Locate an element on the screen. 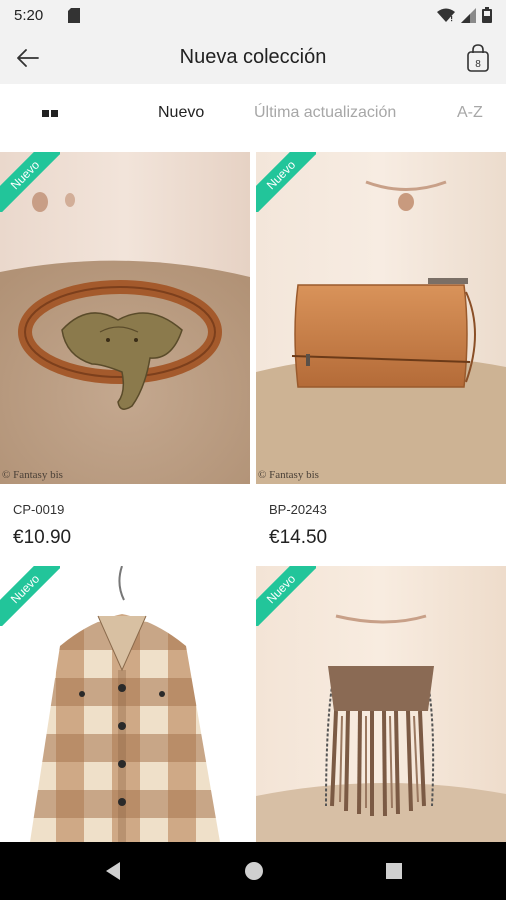  sort-bar: Nuevo Última actualización A-Z is located at coordinates (253, 113).